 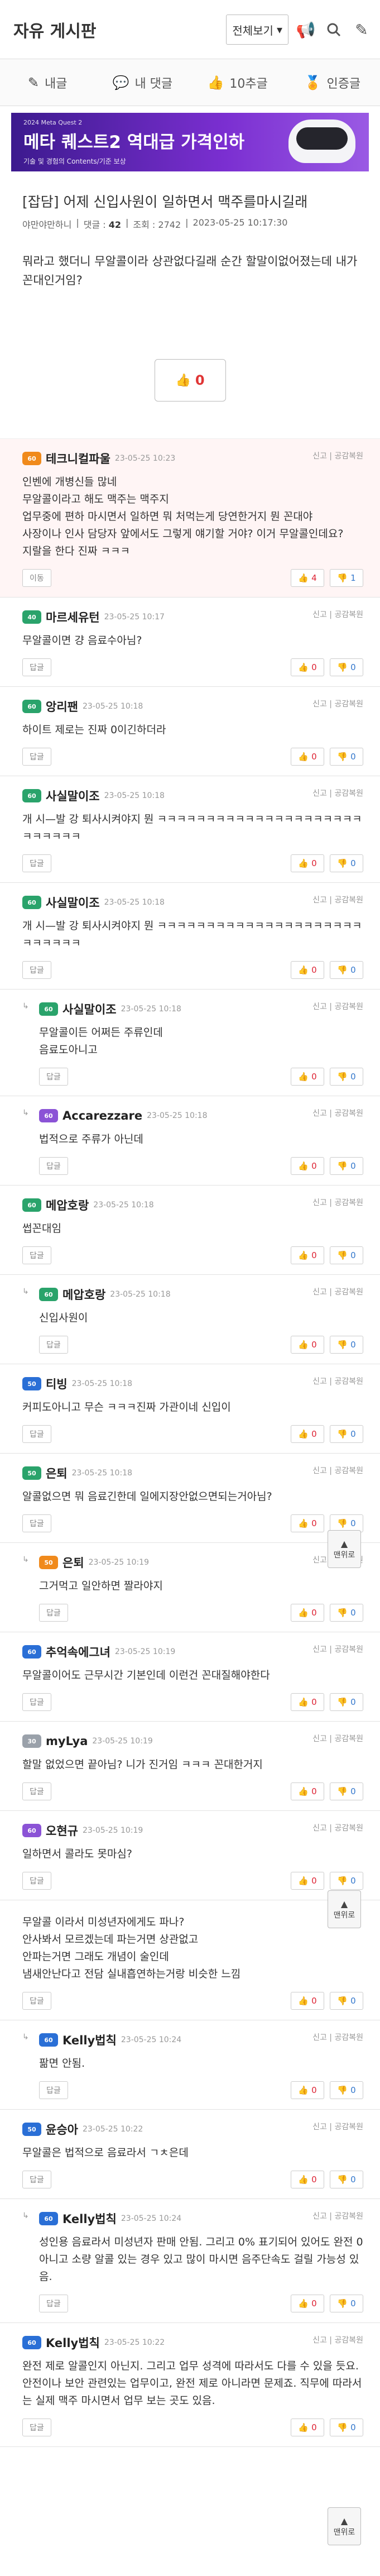 I want to click on comment-author: 티빙, so click(x=57, y=1383).